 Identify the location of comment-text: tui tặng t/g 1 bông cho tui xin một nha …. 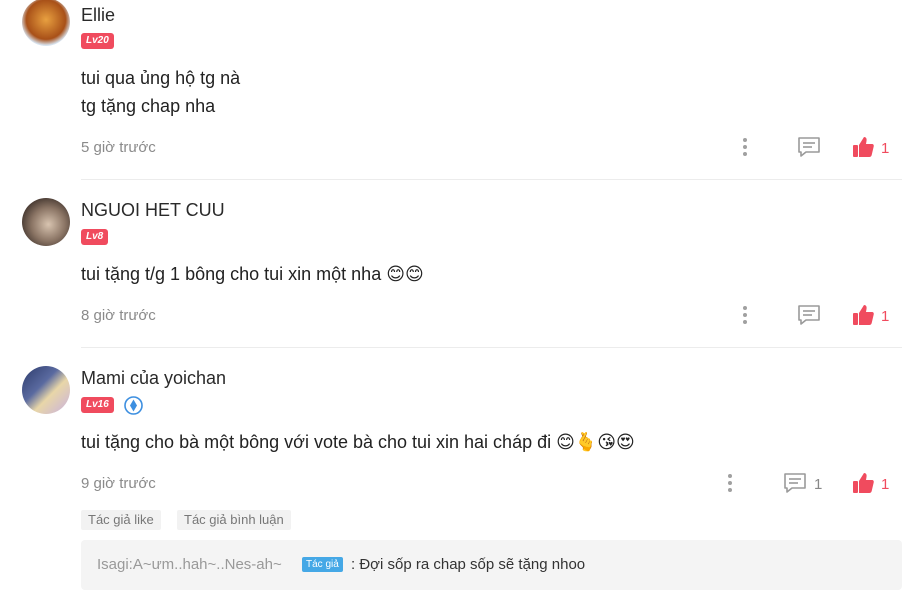
(252, 274).